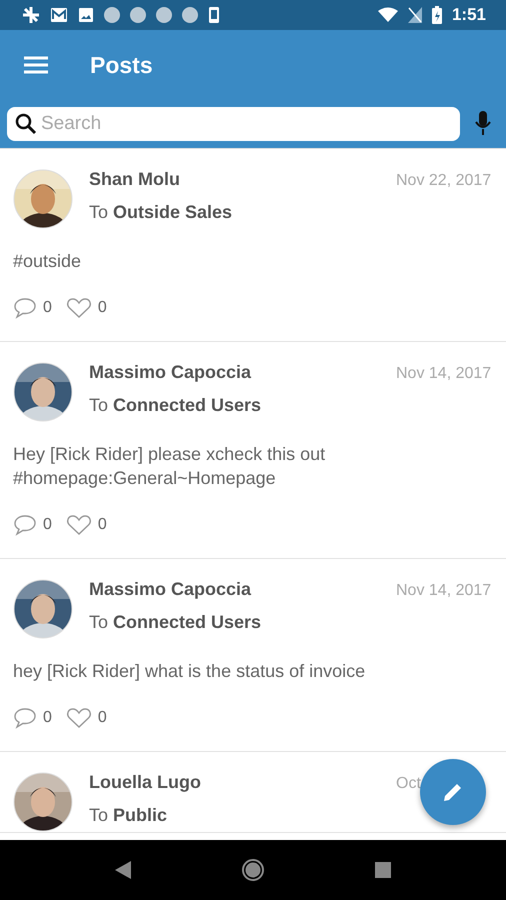  Describe the element at coordinates (469, 15) in the screenshot. I see `clock-text: 1:51` at that location.